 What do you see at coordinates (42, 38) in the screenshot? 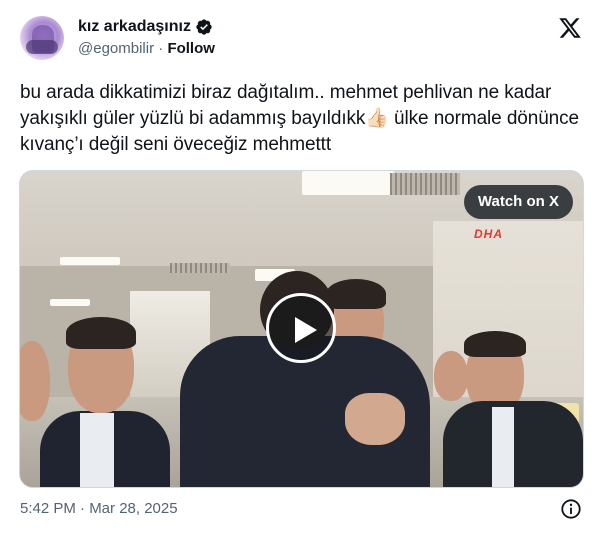
I see `avatar` at bounding box center [42, 38].